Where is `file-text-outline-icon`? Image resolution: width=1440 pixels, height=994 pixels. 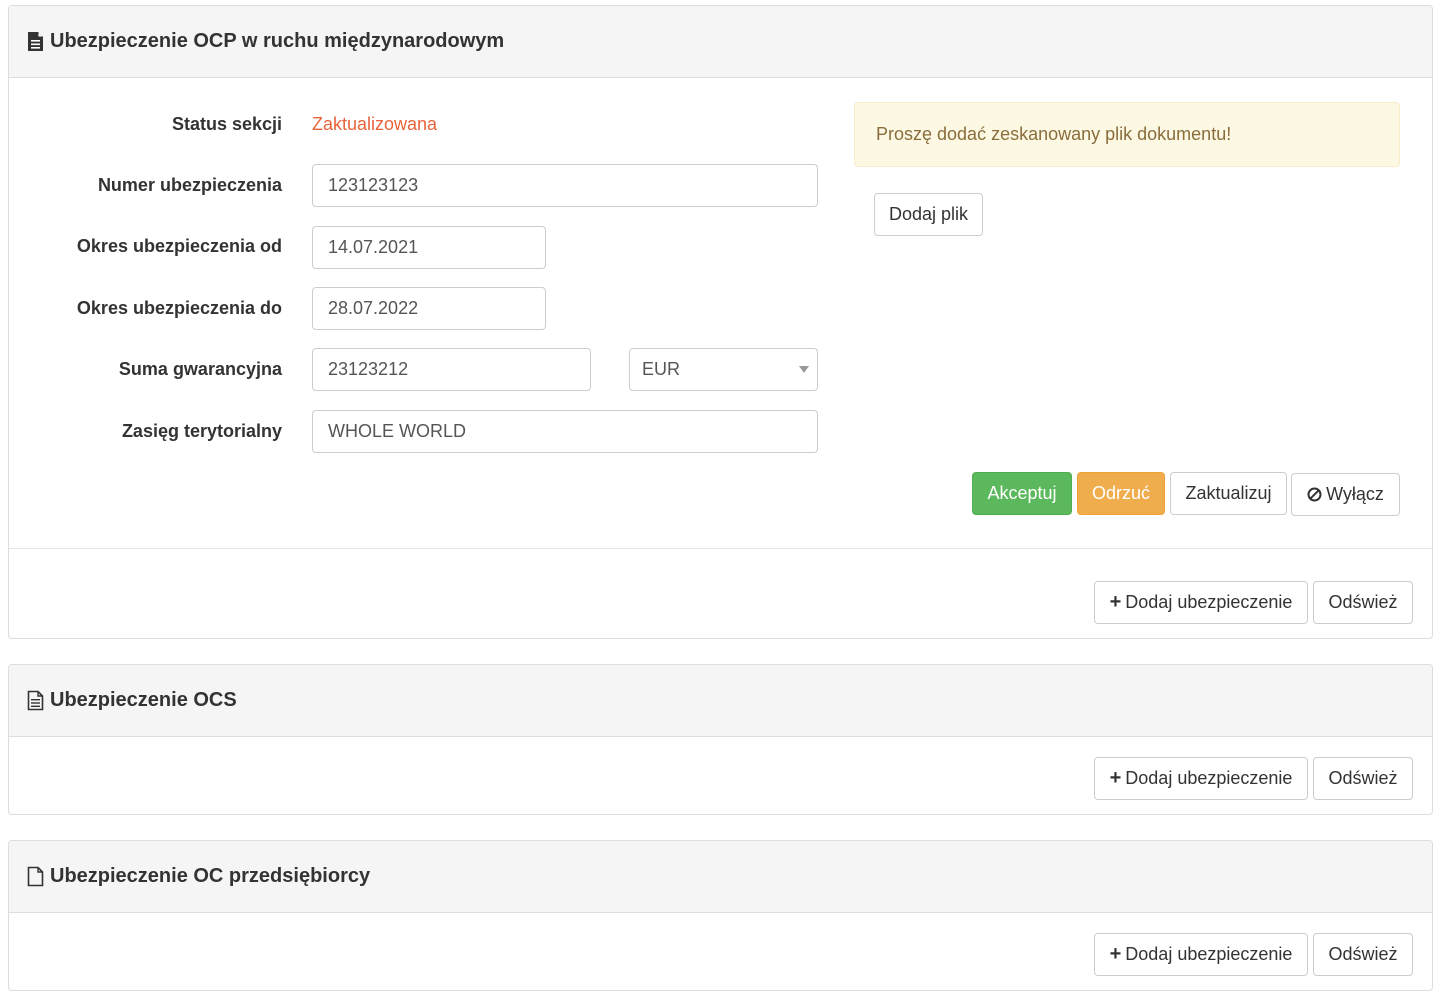
file-text-outline-icon is located at coordinates (35, 700).